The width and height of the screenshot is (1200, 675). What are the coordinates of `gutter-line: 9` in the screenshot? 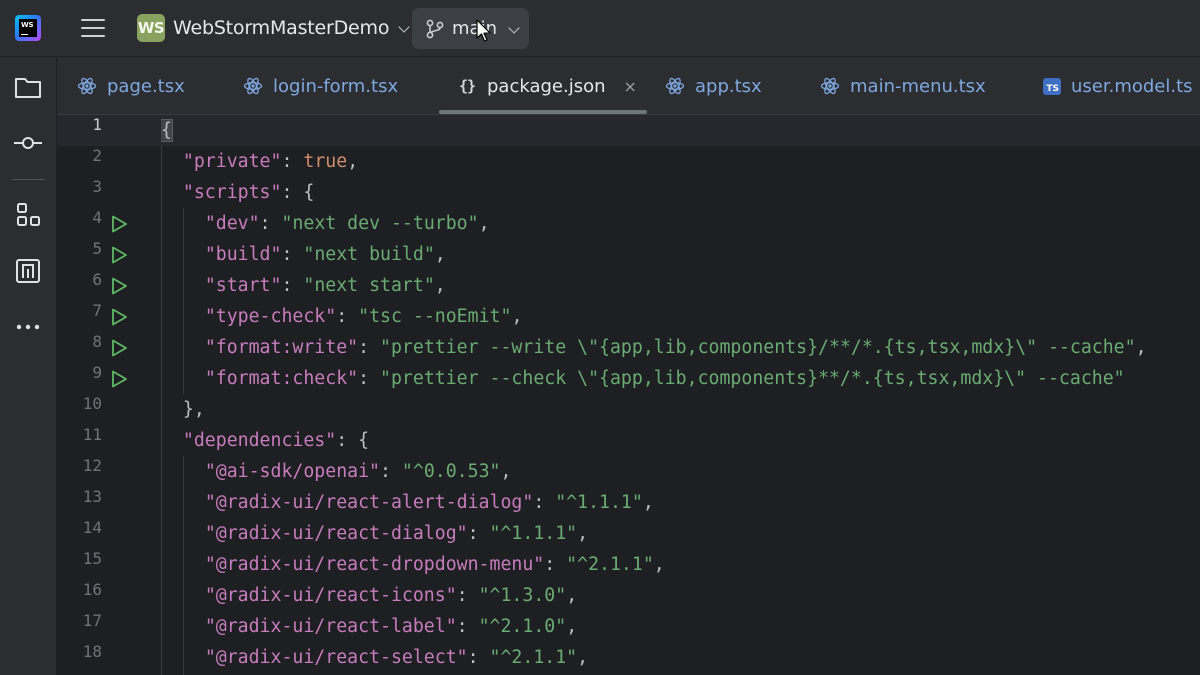 It's located at (109, 378).